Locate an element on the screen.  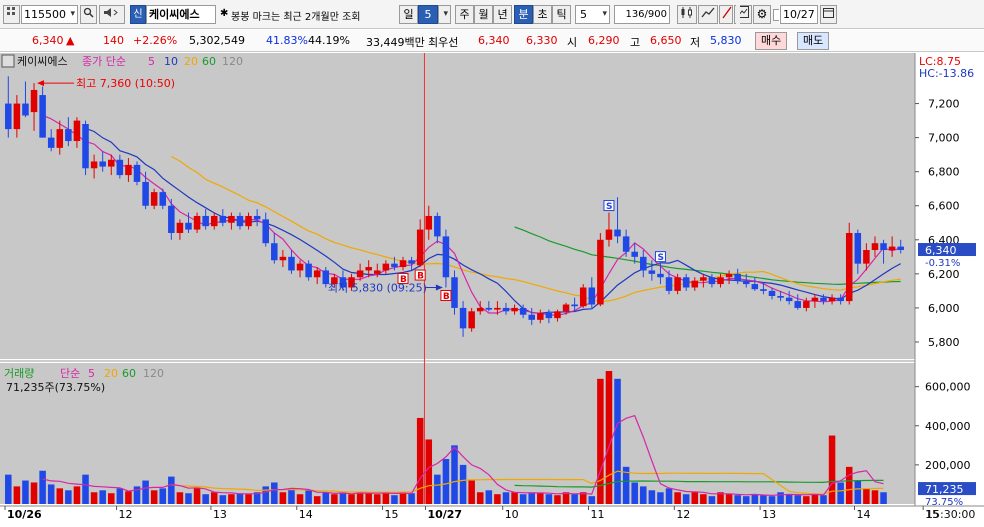
open-label: 시 is located at coordinates (572, 42).